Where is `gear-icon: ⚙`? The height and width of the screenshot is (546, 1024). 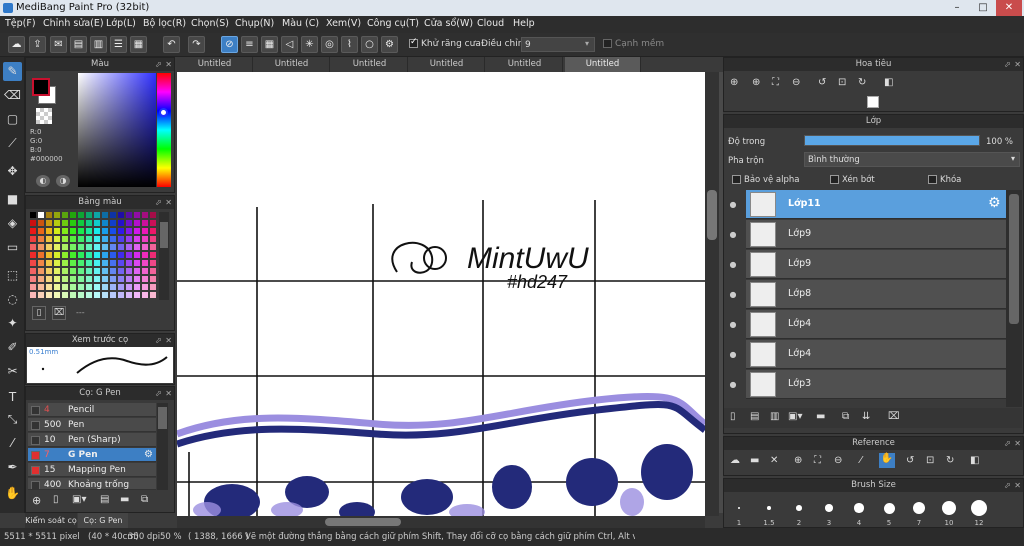 gear-icon: ⚙ is located at coordinates (148, 455).